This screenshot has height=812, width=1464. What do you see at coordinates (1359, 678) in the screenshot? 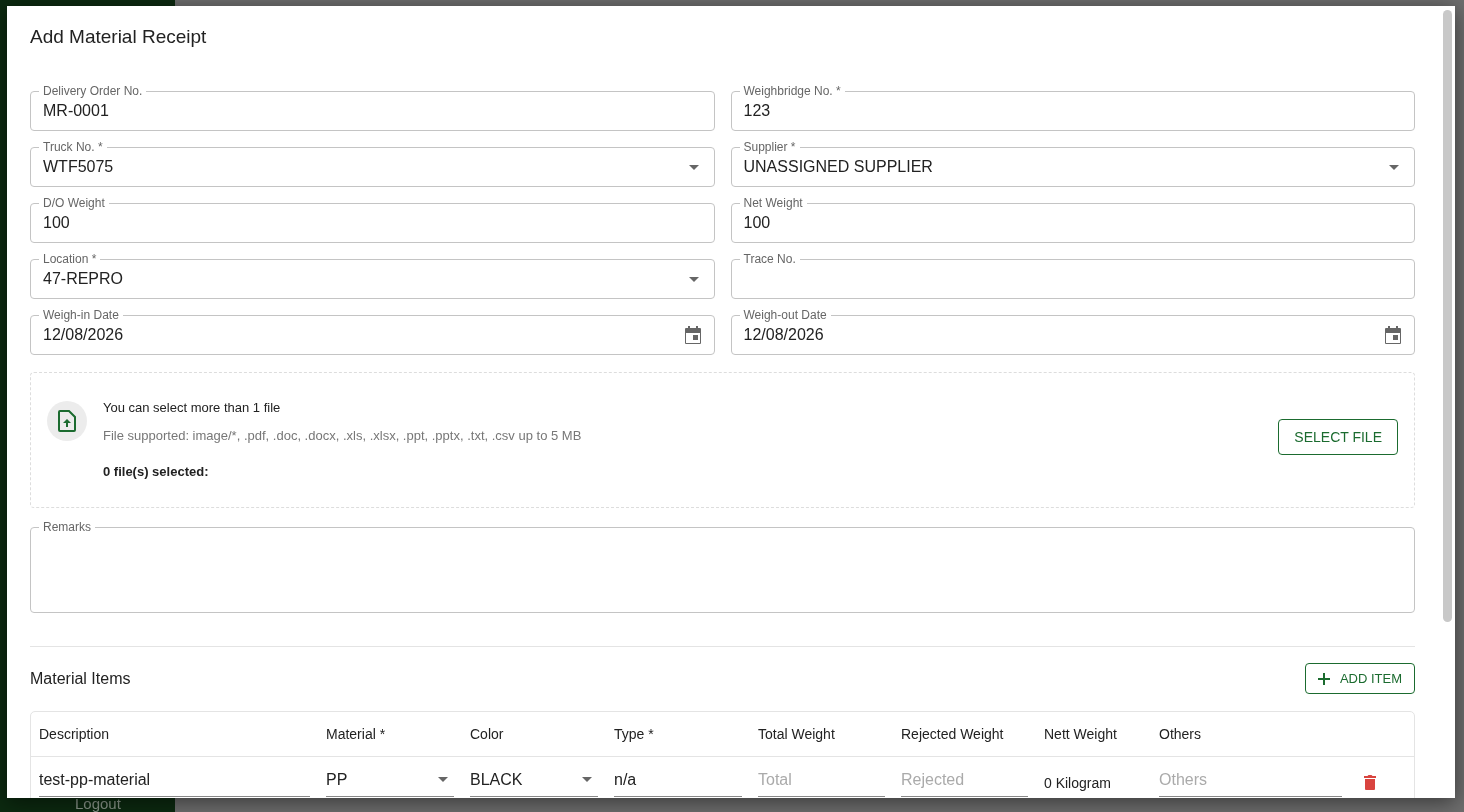
I see `add-item-button: ADD ITEM` at bounding box center [1359, 678].